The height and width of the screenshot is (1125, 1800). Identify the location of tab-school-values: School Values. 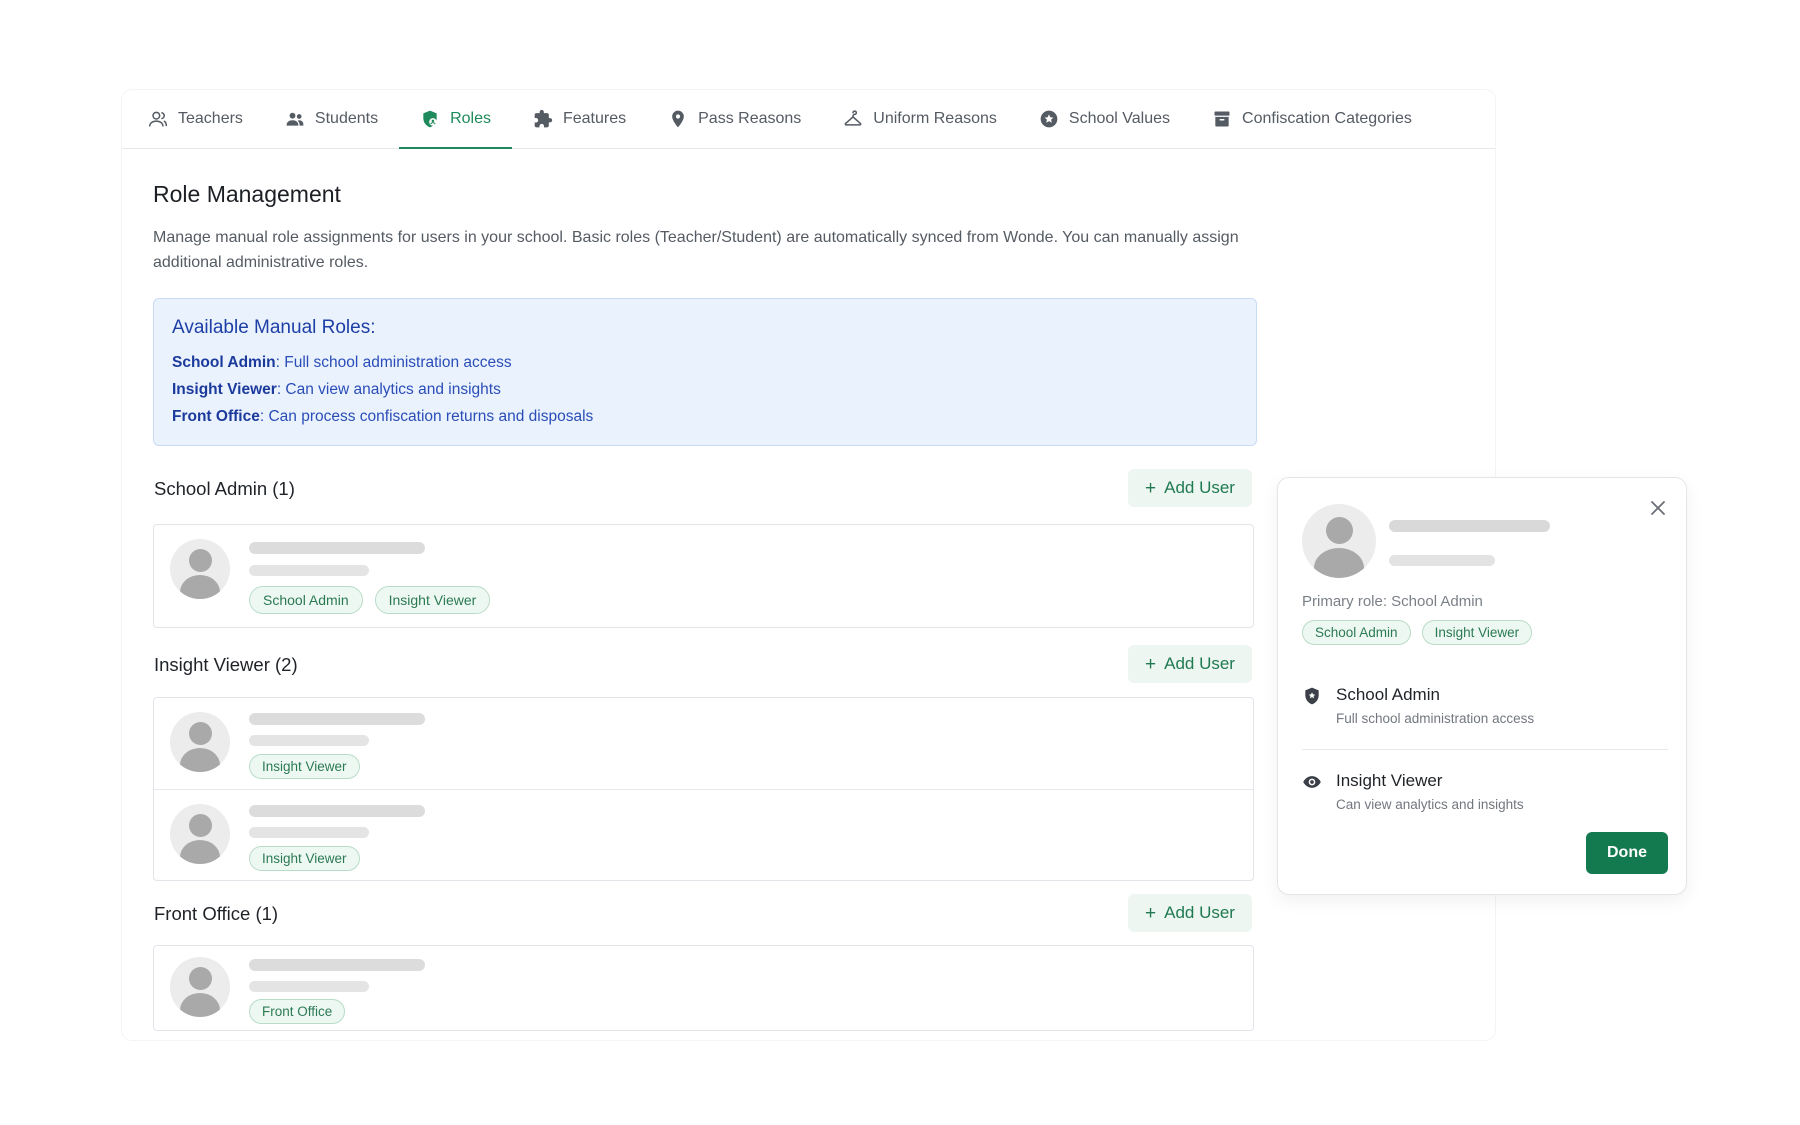
(1104, 119).